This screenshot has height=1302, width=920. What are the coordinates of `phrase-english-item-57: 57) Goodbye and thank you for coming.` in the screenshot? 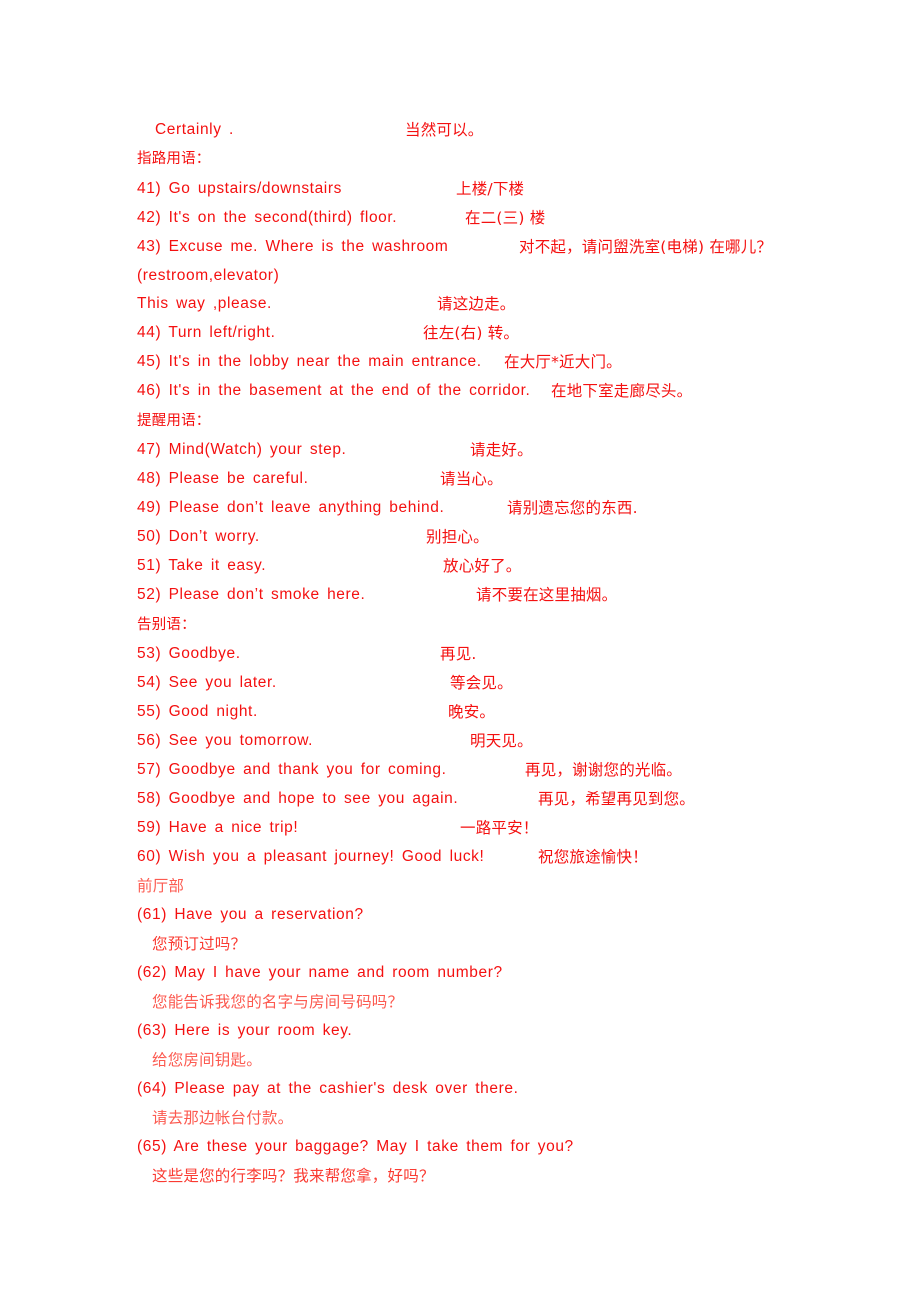 It's located at (292, 769).